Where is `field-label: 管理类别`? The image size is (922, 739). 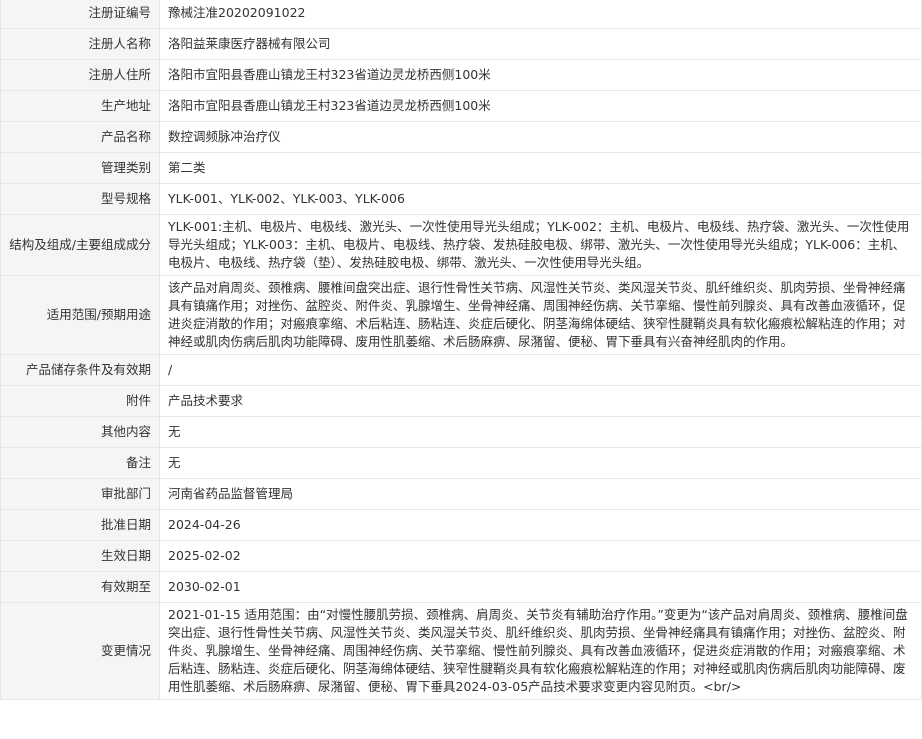 field-label: 管理类别 is located at coordinates (80, 168).